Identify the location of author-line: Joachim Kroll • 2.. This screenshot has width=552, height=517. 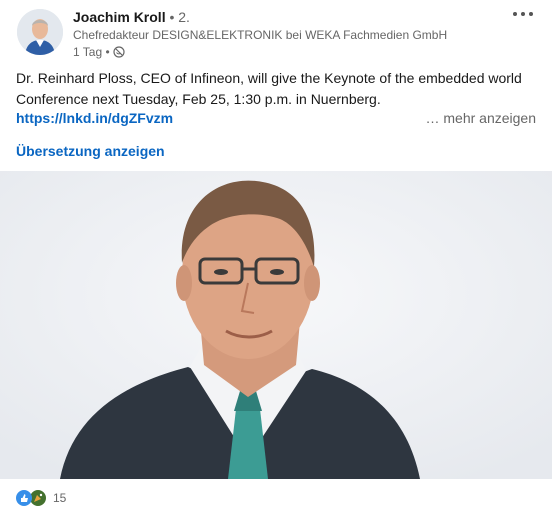
(131, 17).